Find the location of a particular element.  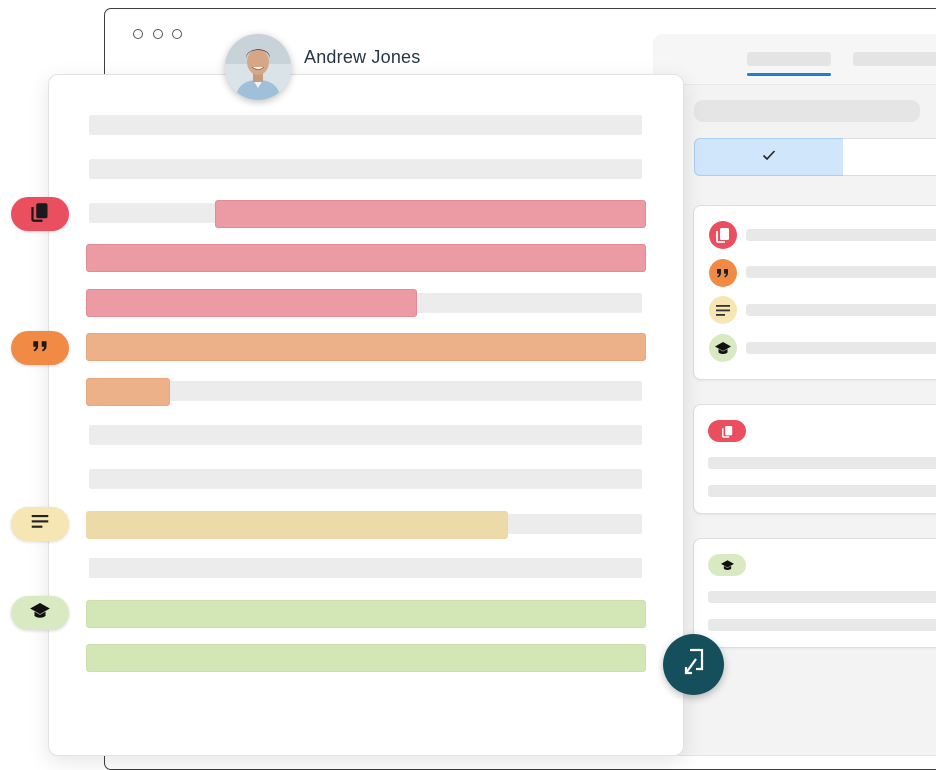

avatar is located at coordinates (258, 67).